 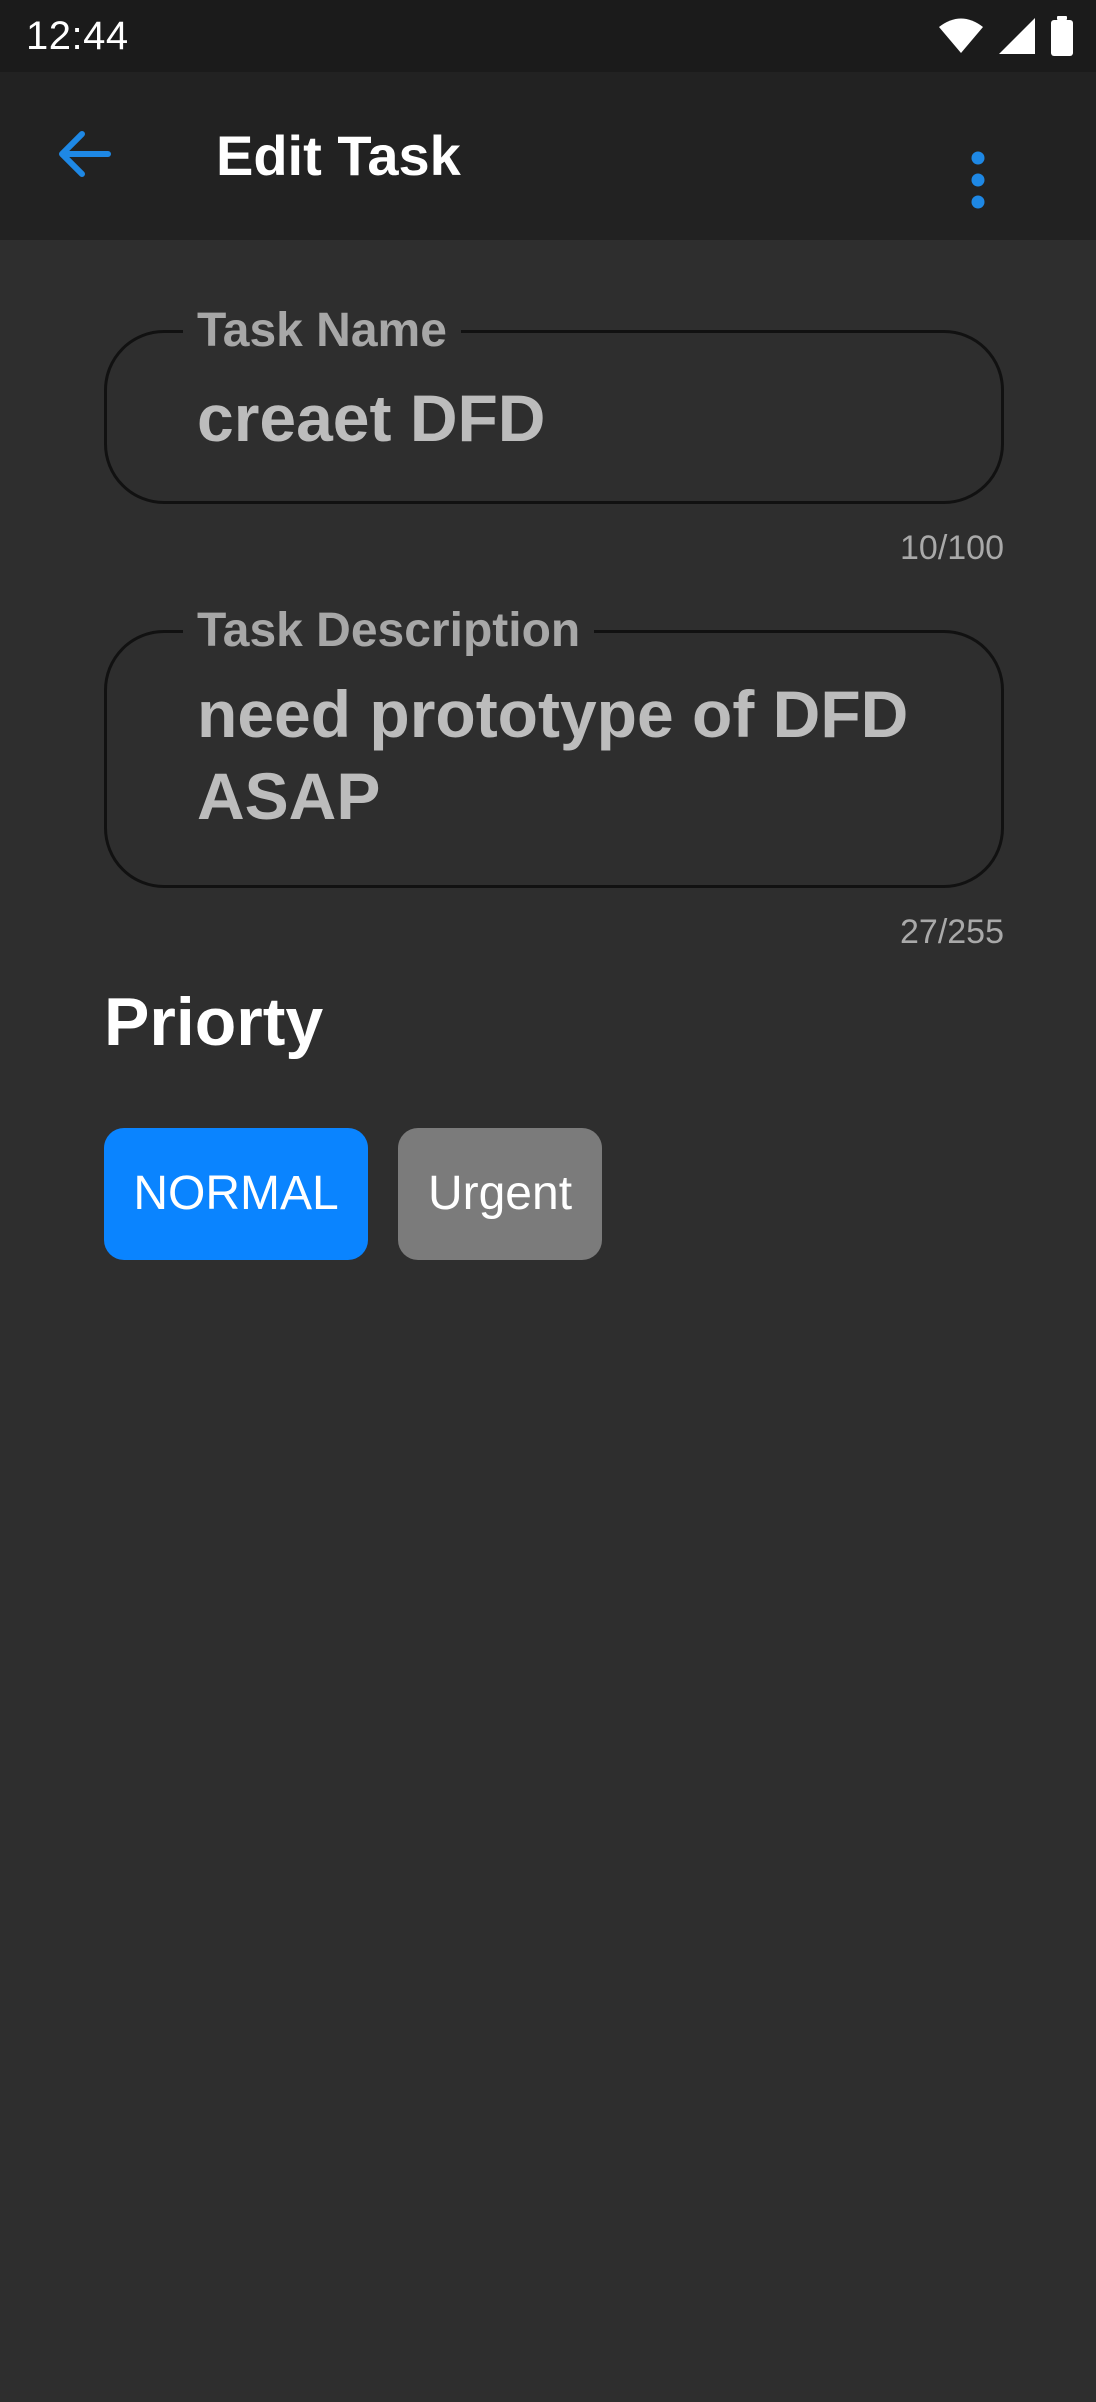 I want to click on wifi-icon, so click(x=961, y=36).